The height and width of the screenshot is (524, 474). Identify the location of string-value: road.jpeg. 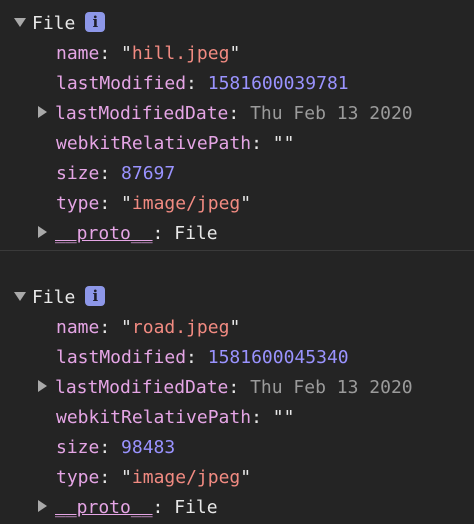
(180, 327).